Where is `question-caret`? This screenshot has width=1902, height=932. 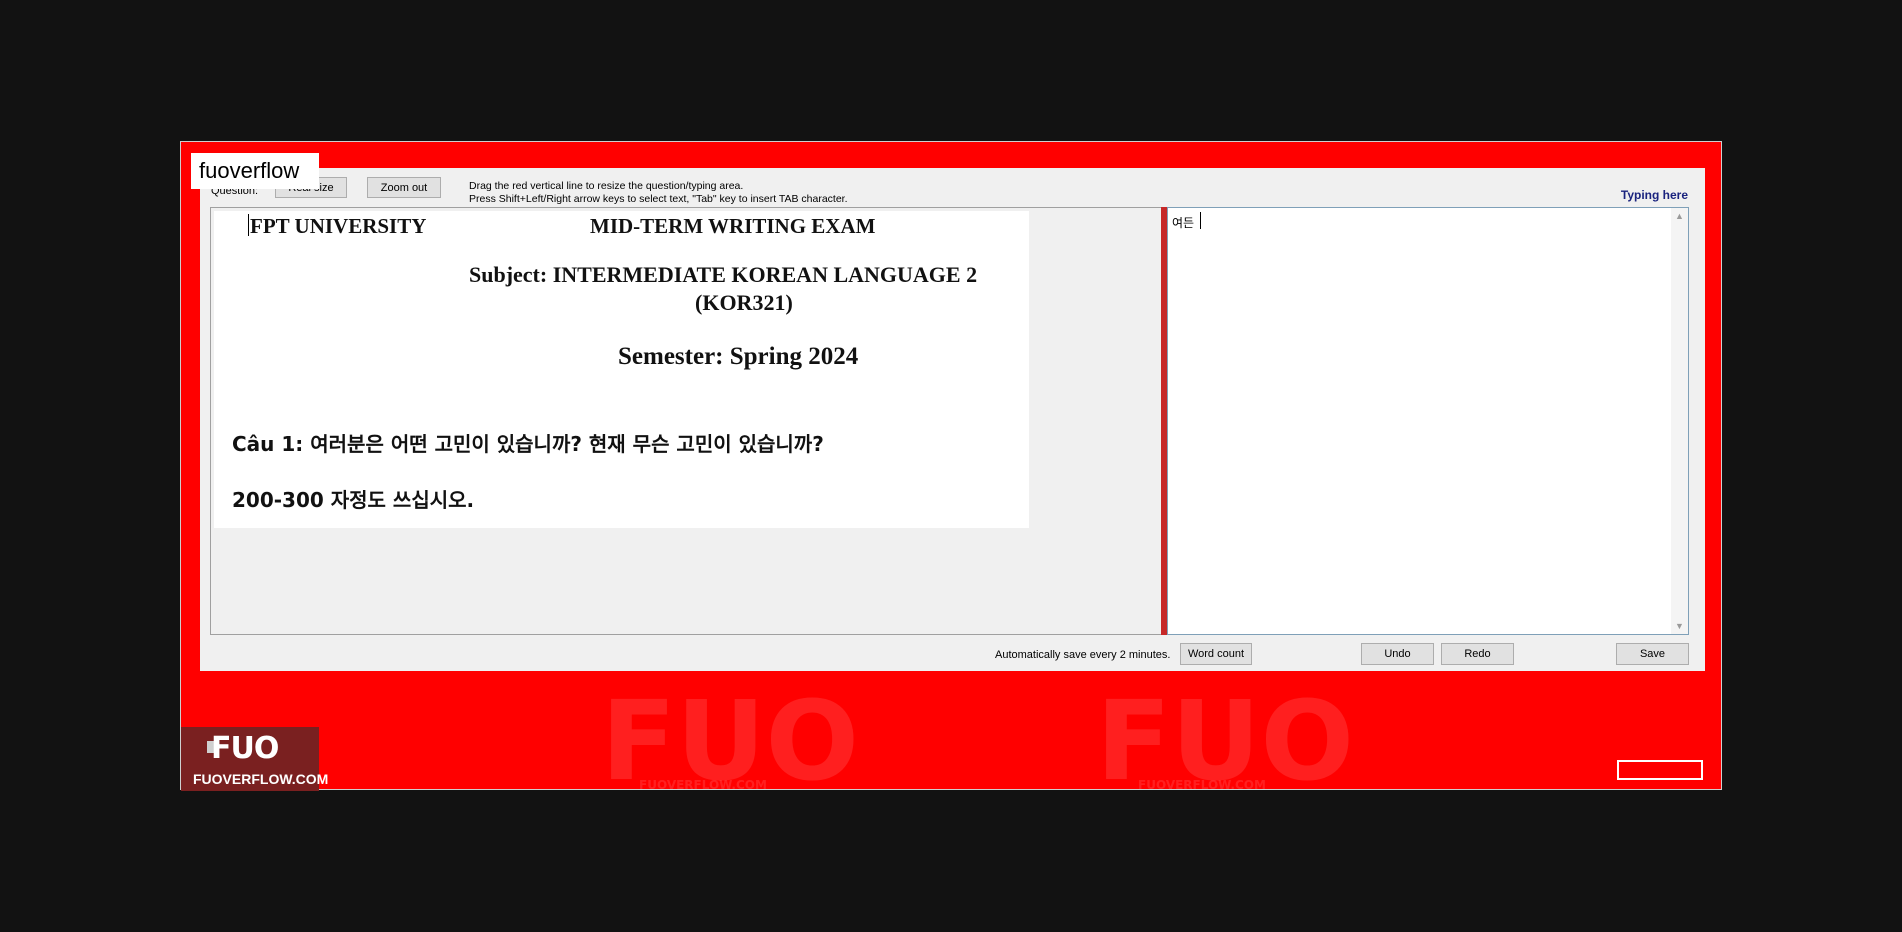
question-caret is located at coordinates (248, 225).